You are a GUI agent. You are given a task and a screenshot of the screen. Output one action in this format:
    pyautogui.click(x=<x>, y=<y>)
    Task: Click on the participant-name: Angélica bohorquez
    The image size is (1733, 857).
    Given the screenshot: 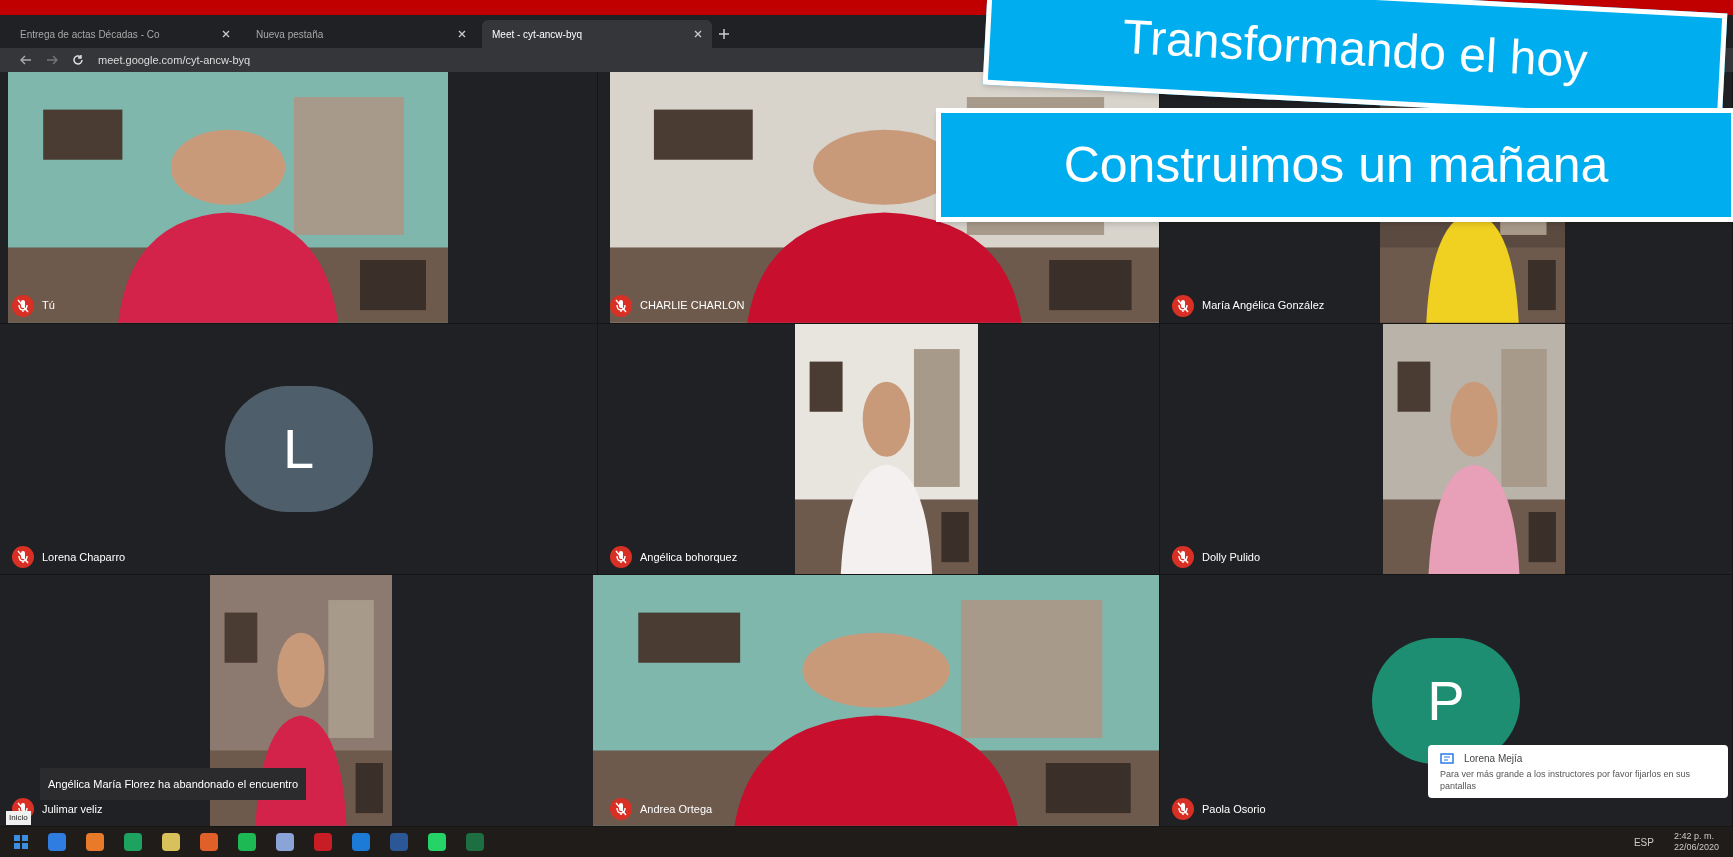 What is the action you would take?
    pyautogui.click(x=689, y=558)
    